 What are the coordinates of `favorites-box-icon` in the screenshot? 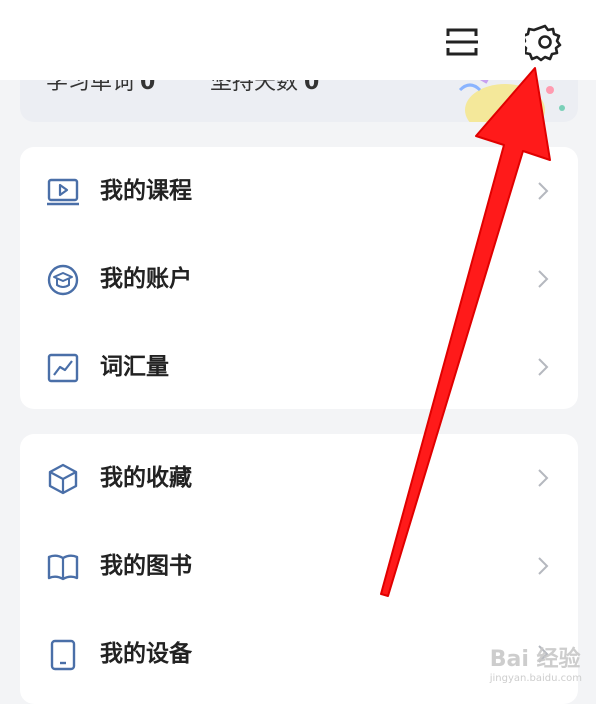 It's located at (63, 479).